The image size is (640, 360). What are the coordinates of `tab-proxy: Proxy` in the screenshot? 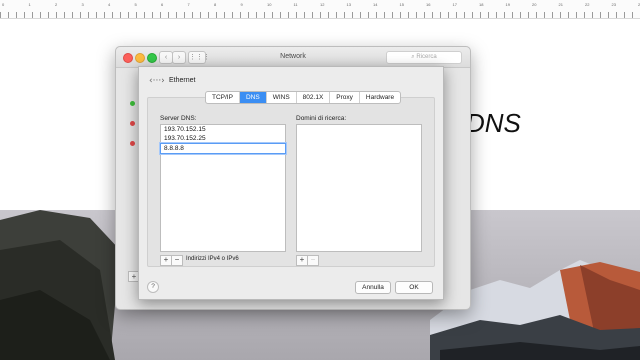 It's located at (345, 97).